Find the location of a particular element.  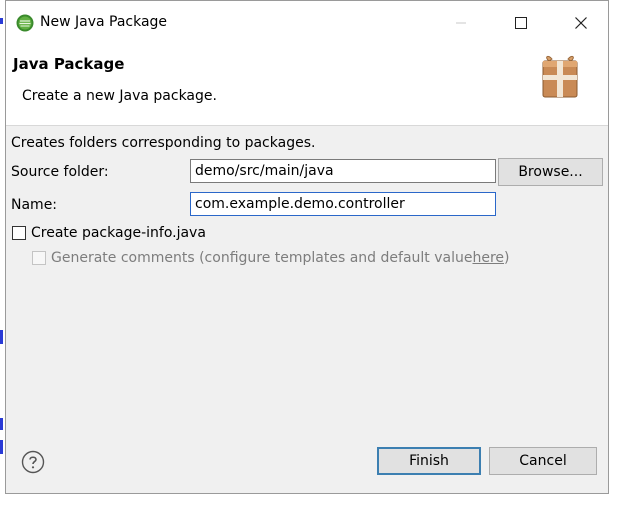

maximize-icon is located at coordinates (521, 23).